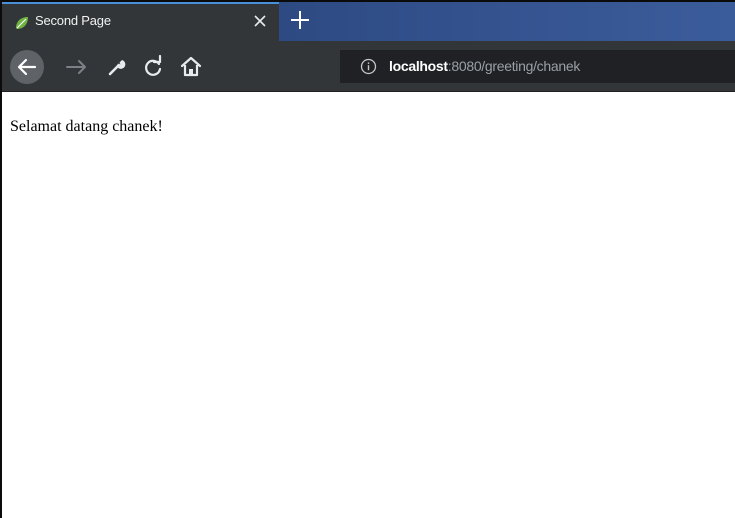 This screenshot has height=518, width=735. I want to click on info-icon, so click(368, 66).